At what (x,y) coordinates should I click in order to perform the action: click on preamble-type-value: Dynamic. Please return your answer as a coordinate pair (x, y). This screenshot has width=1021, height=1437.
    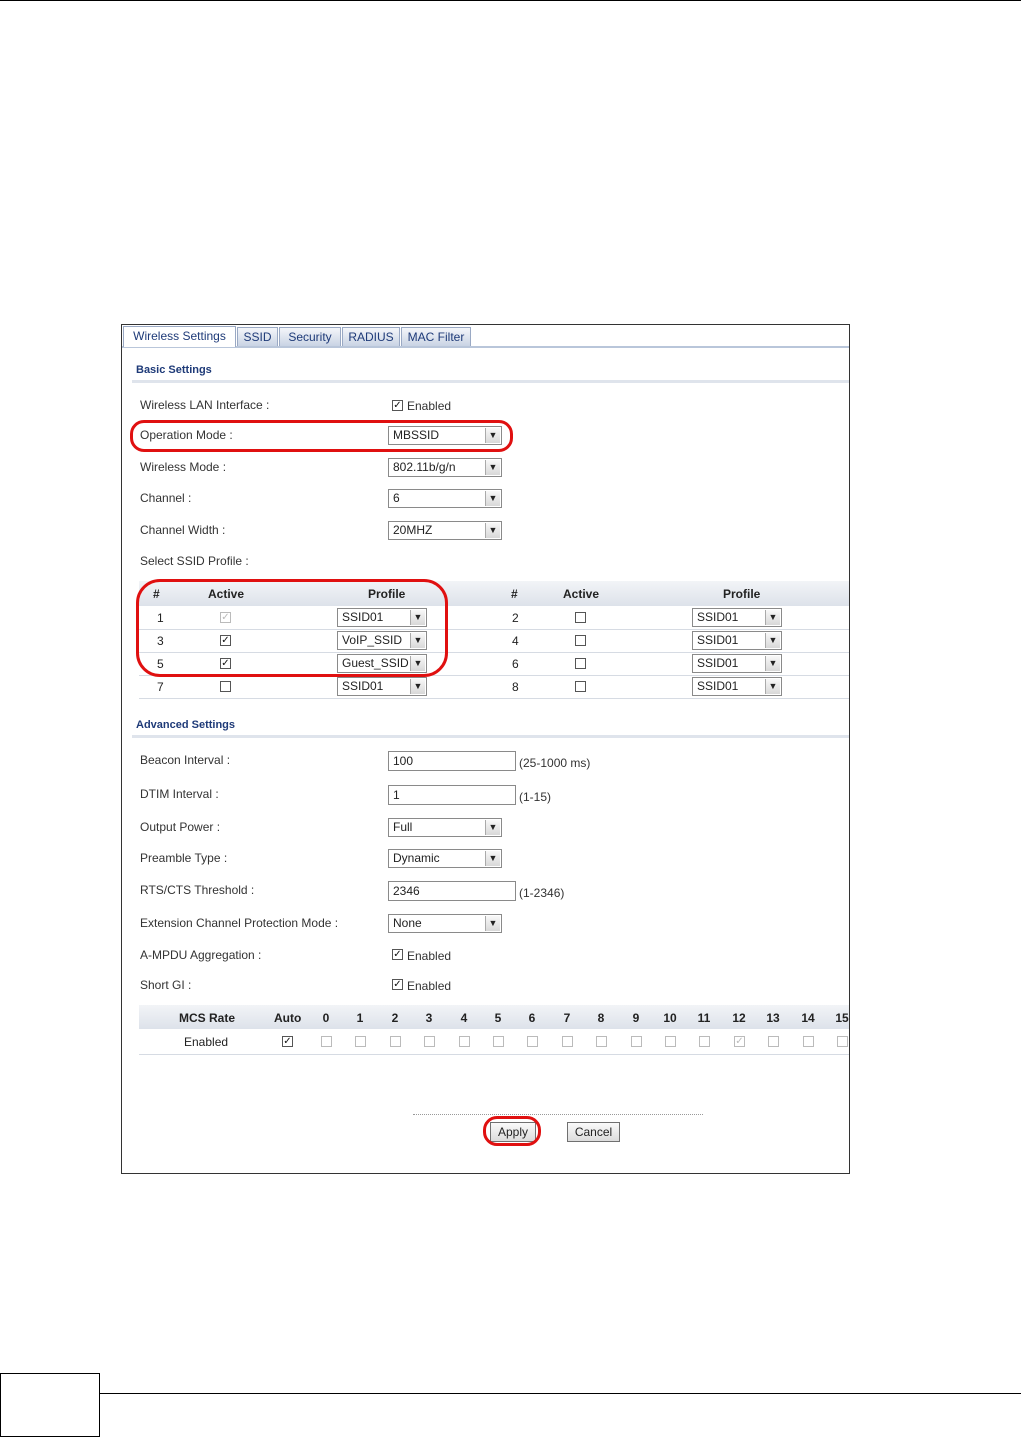
    Looking at the image, I should click on (416, 858).